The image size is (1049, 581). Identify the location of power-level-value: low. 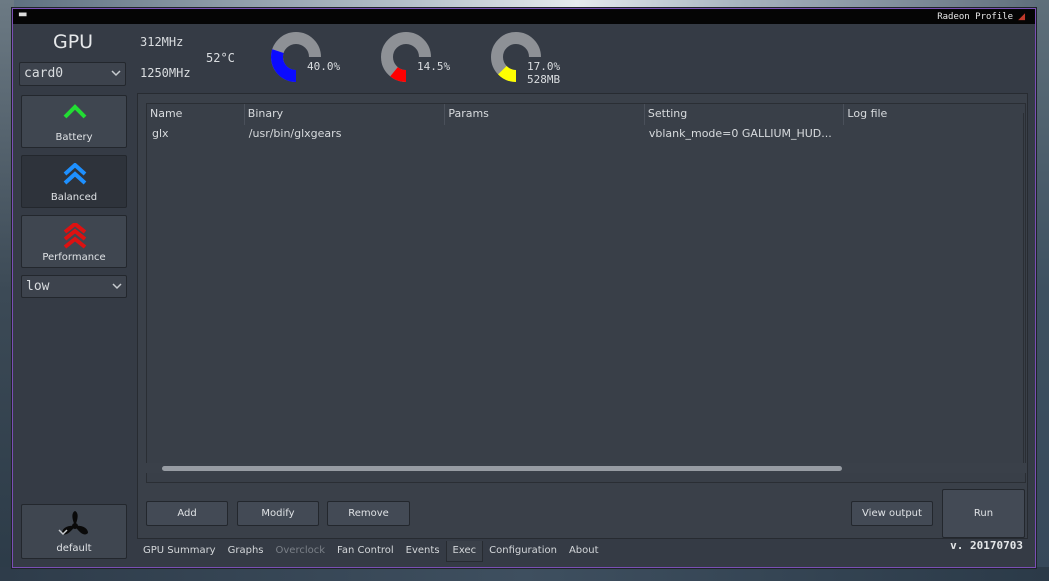
(38, 286).